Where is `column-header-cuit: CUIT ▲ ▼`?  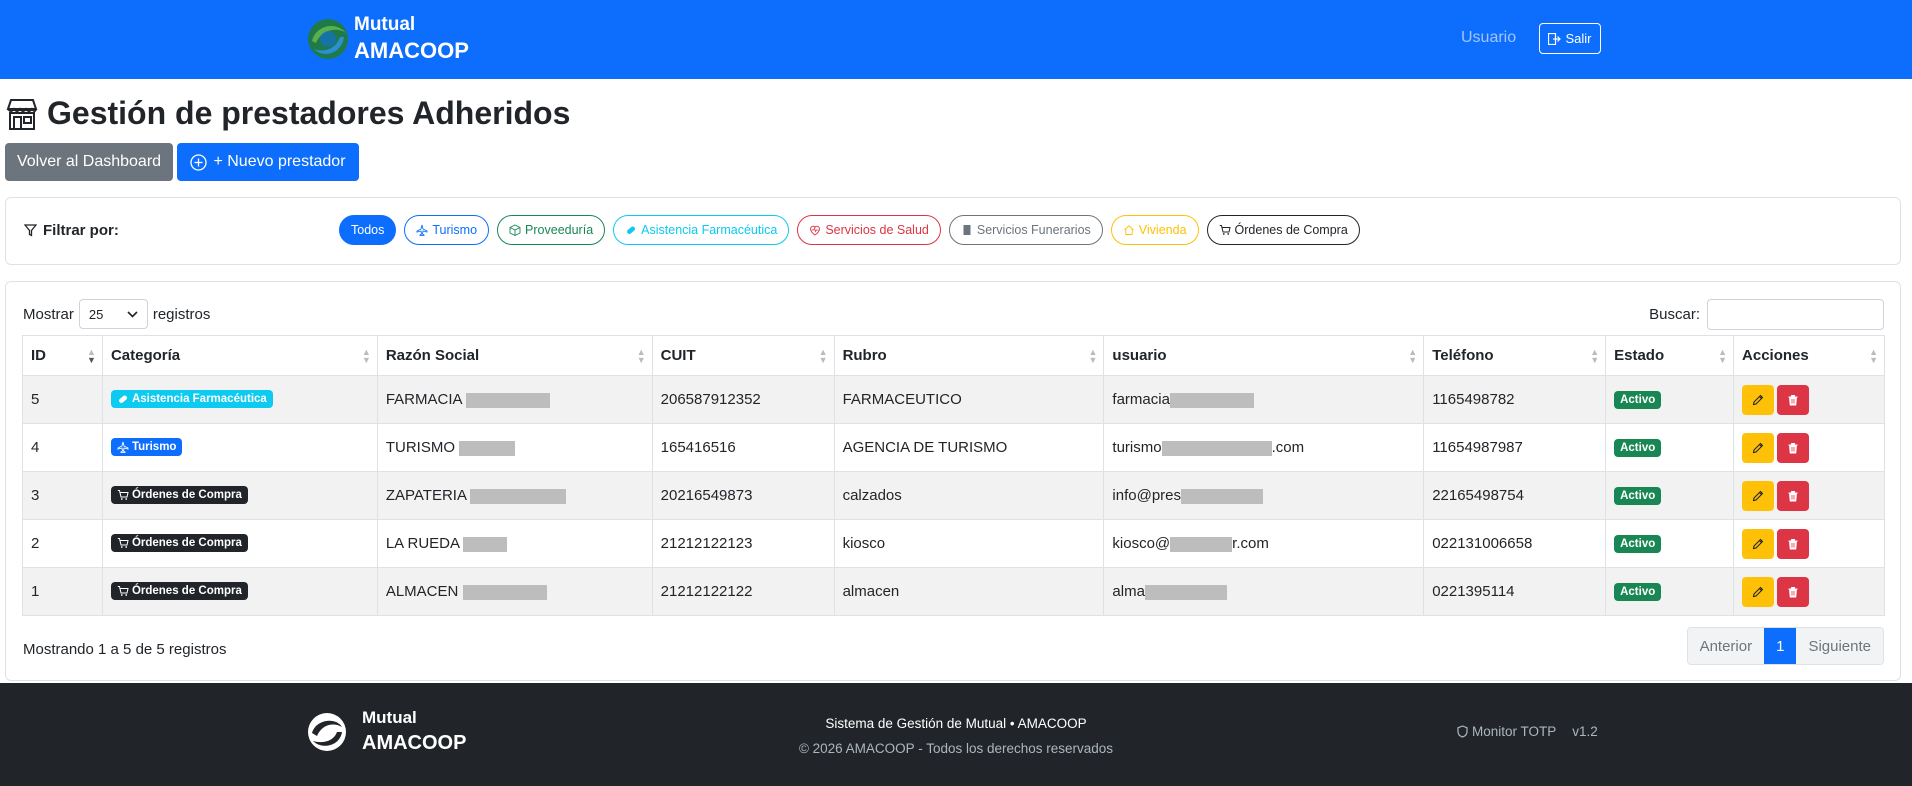 column-header-cuit: CUIT ▲ ▼ is located at coordinates (743, 355).